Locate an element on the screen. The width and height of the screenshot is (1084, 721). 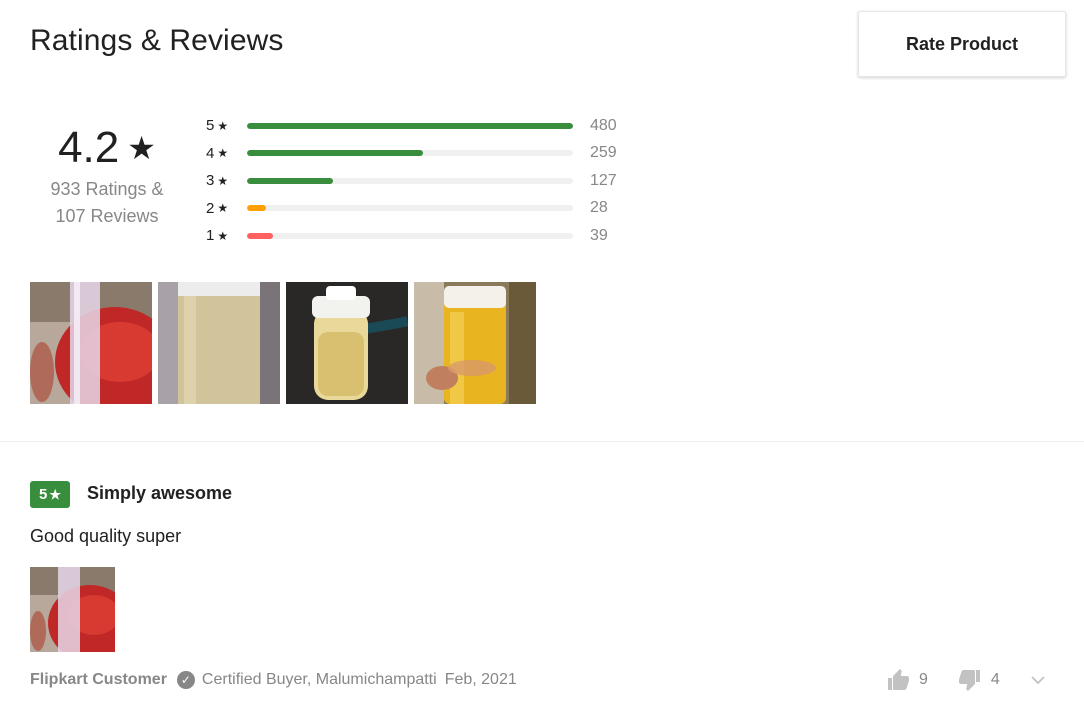
average-rating: 4.2 ★ is located at coordinates (107, 148).